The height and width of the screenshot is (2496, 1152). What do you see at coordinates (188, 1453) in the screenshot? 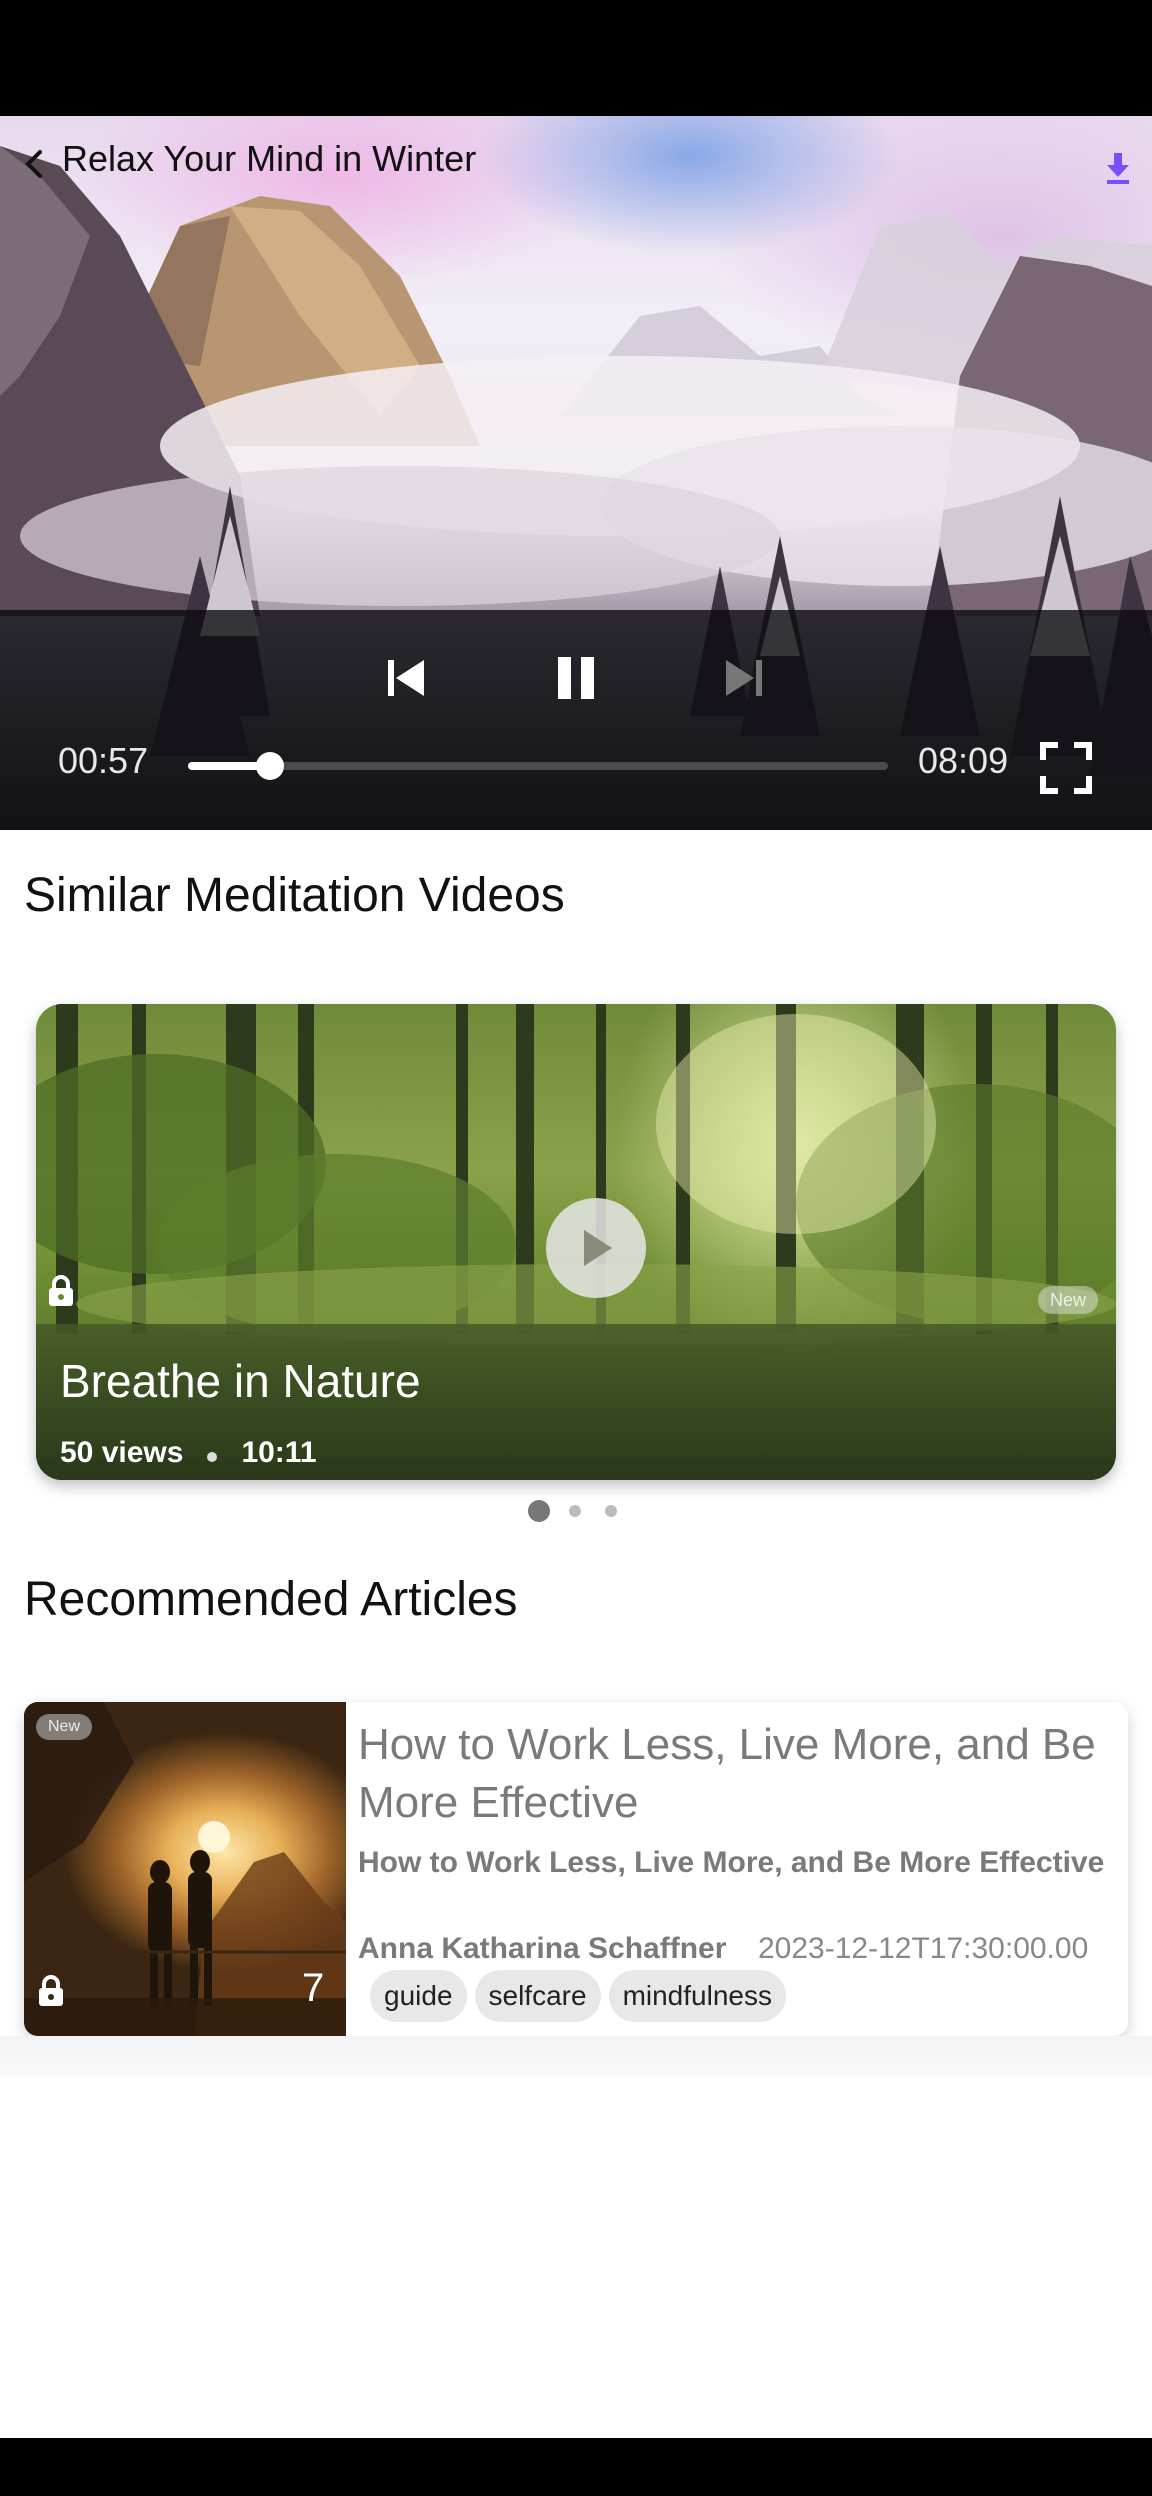
I see `video-card-meta: 50 views 10:11` at bounding box center [188, 1453].